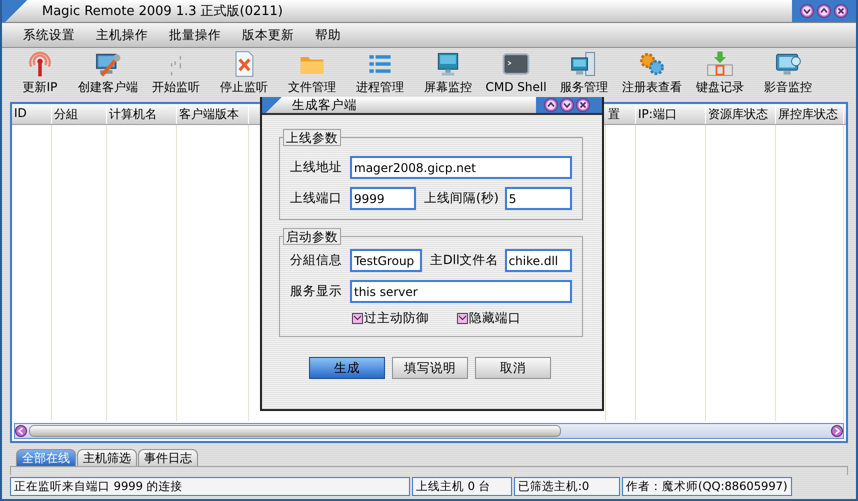 The image size is (858, 501). Describe the element at coordinates (516, 72) in the screenshot. I see `toolbar-button: CMD Shell` at that location.